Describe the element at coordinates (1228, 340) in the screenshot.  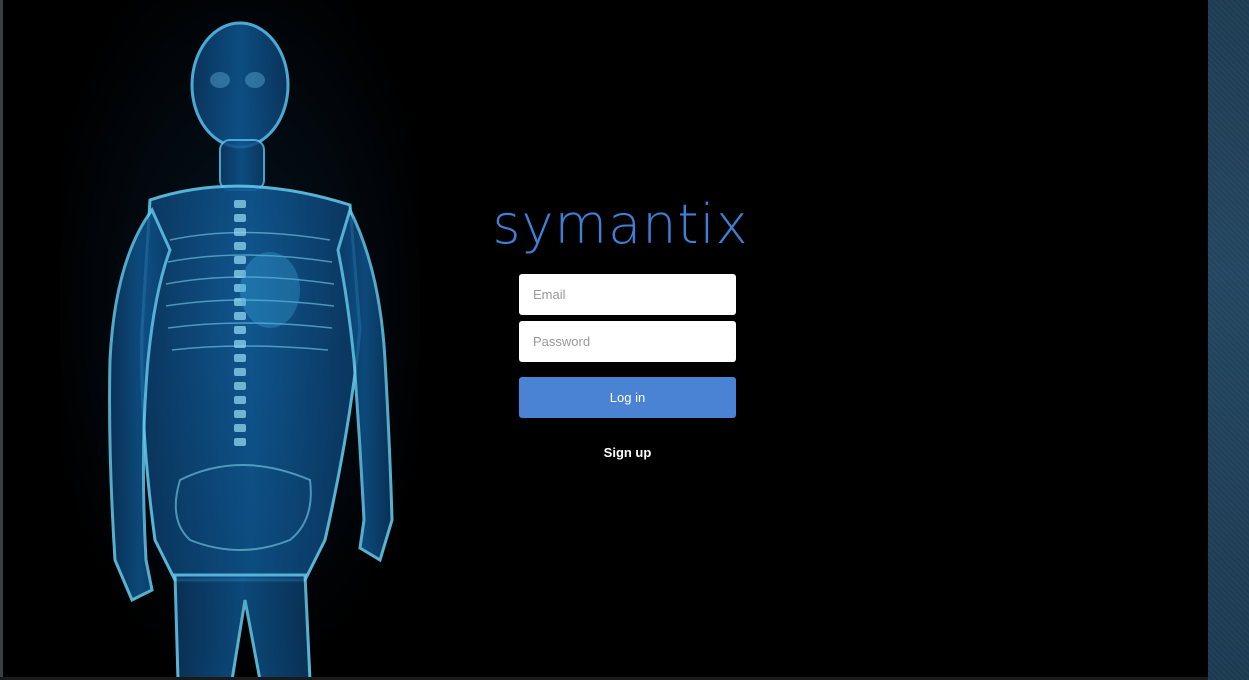
I see `desktop-background-edge` at that location.